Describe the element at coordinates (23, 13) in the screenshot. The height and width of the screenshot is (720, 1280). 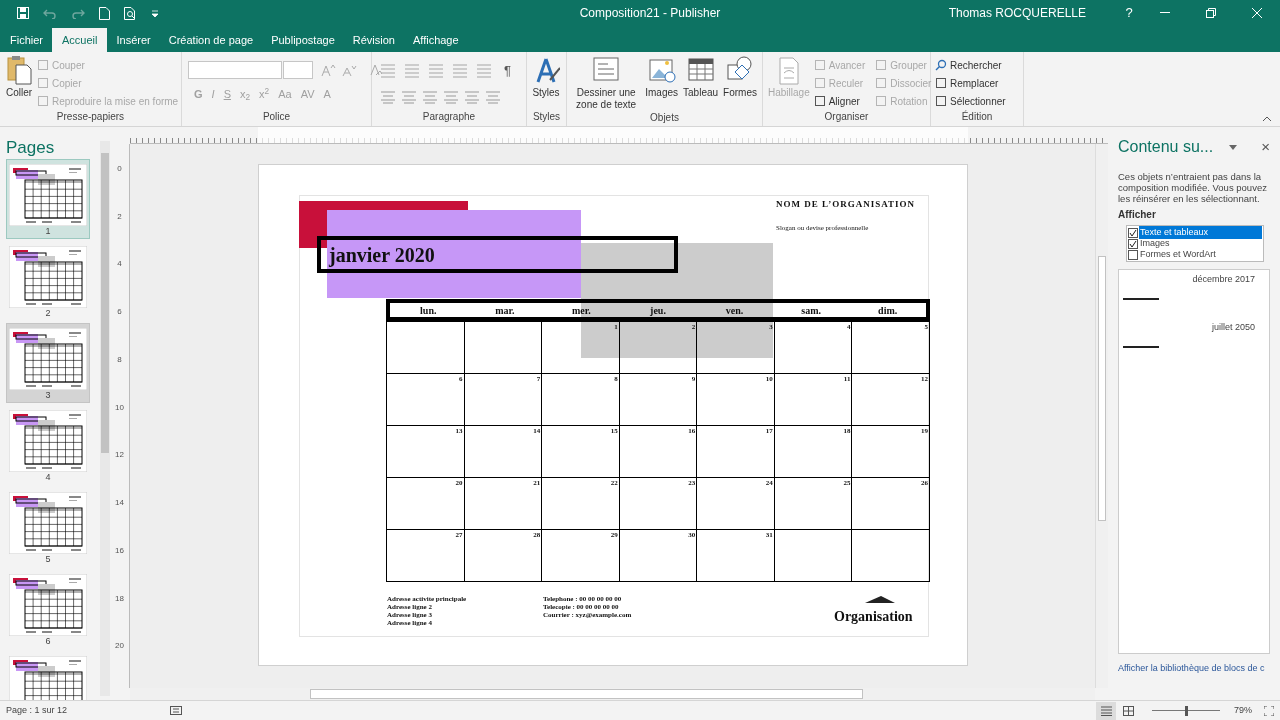
I see `save-icon` at that location.